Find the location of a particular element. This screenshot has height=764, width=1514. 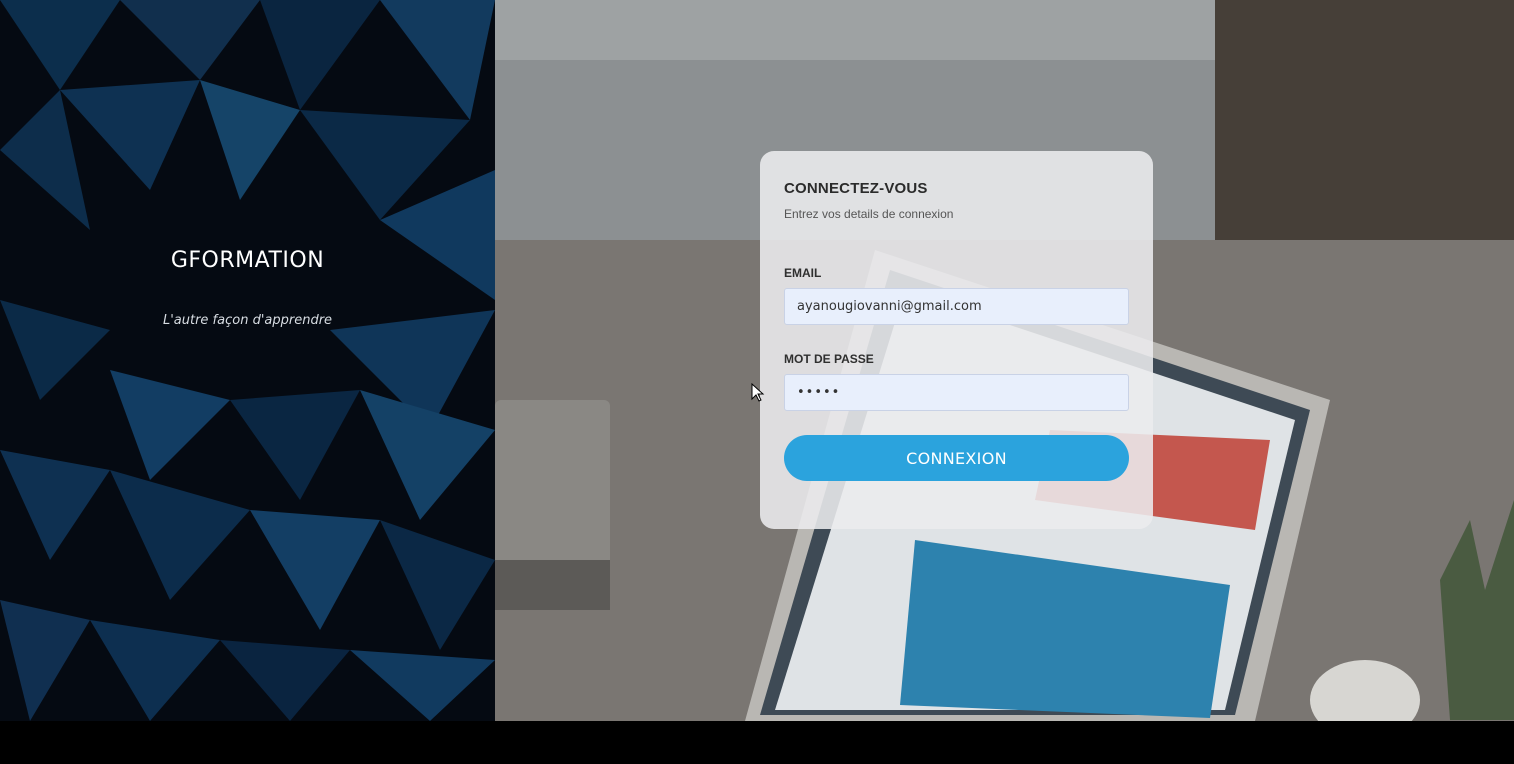

brand-name: GFORMATION is located at coordinates (247, 260).